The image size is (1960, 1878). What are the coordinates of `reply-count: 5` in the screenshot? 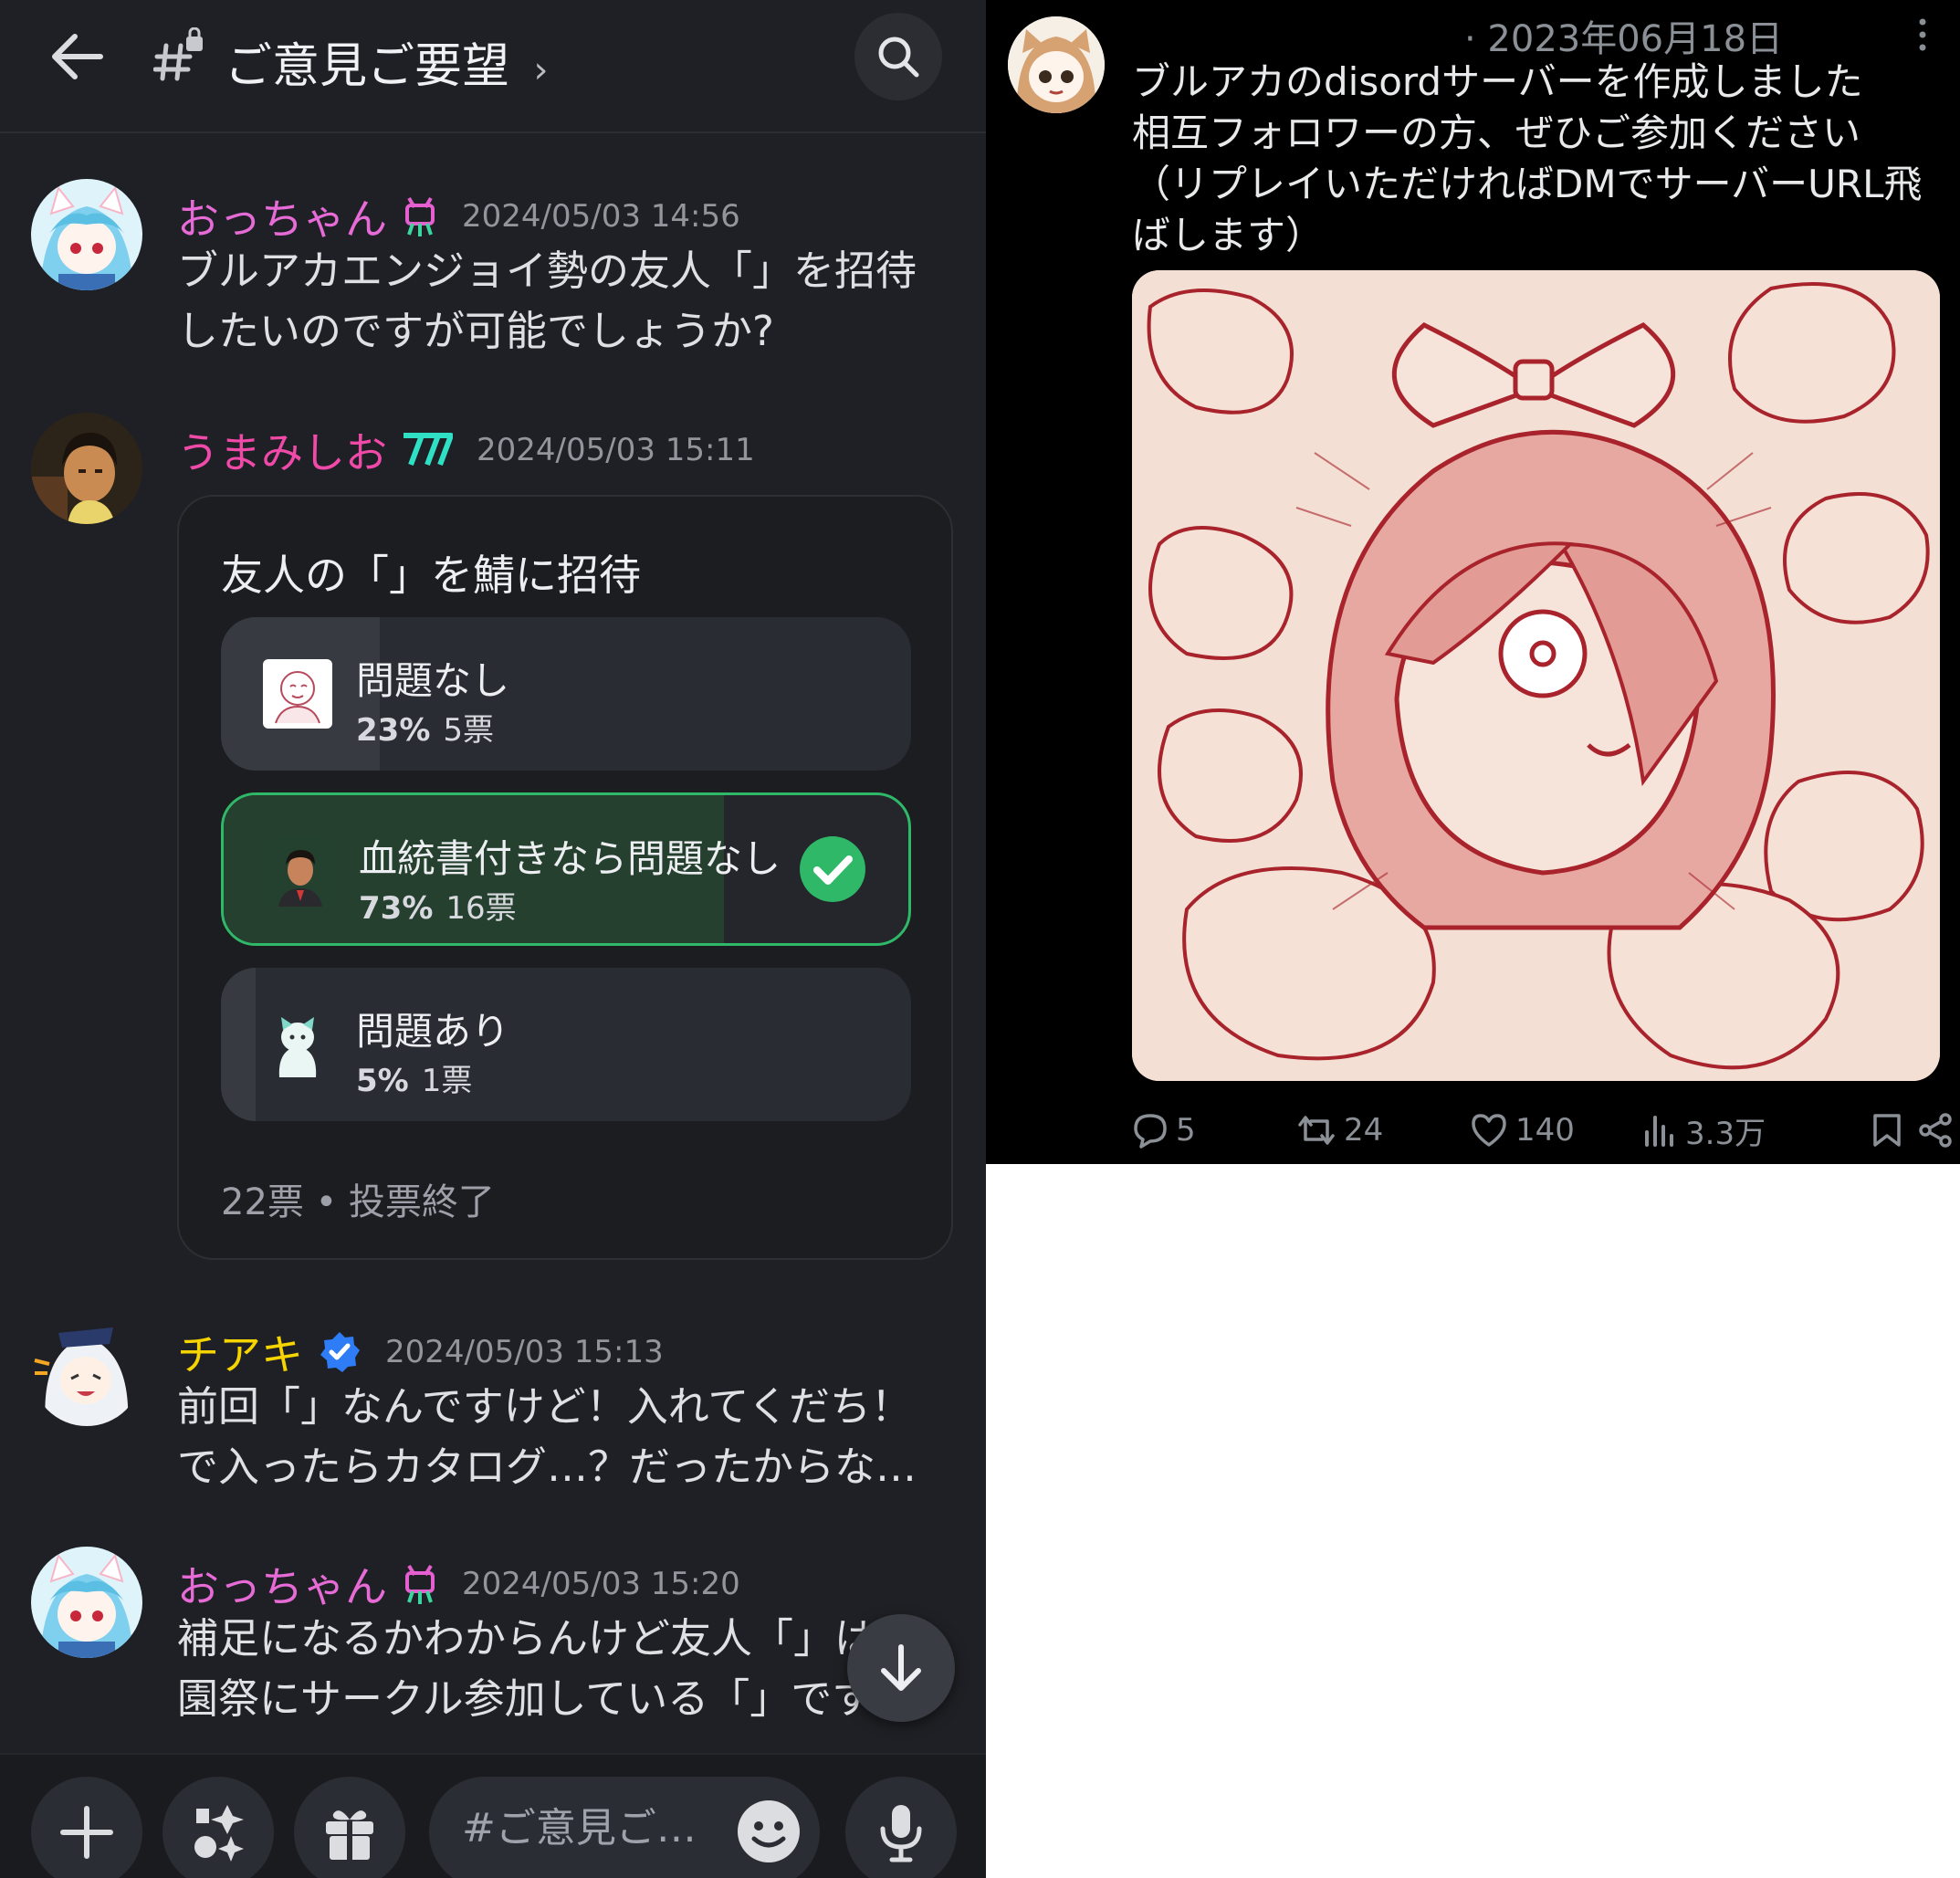 It's located at (1186, 1130).